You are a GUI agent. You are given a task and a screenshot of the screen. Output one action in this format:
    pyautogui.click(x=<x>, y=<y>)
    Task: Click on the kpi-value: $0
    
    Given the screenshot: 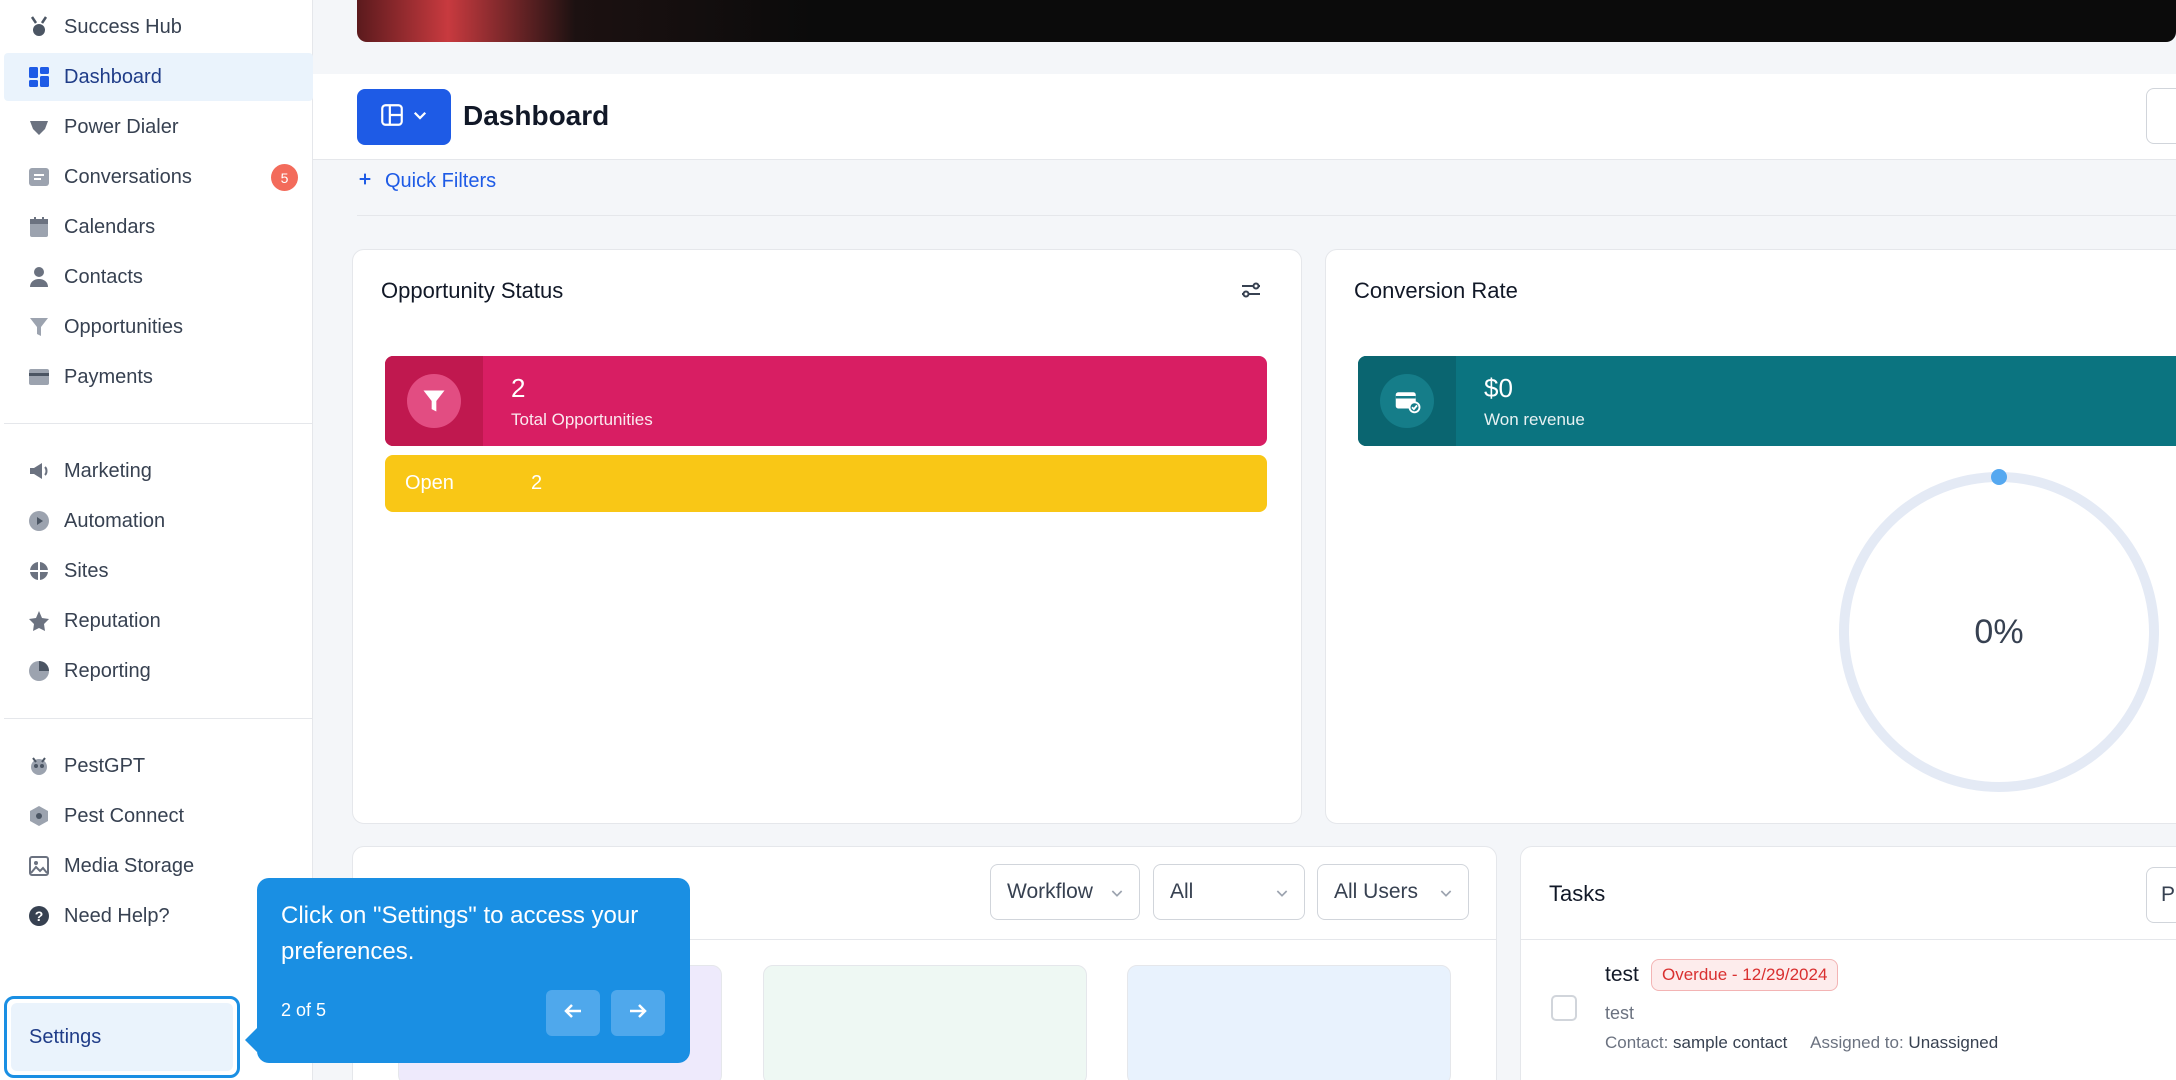 What is the action you would take?
    pyautogui.click(x=1498, y=387)
    